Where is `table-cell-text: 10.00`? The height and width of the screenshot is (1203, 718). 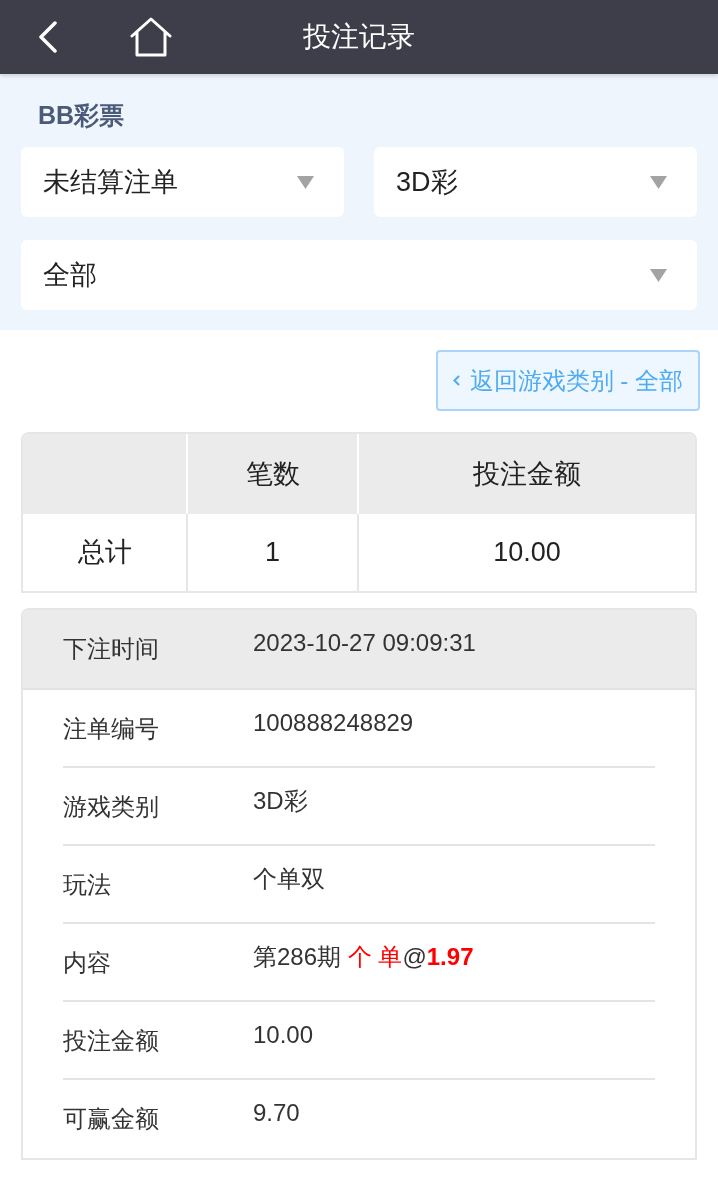 table-cell-text: 10.00 is located at coordinates (527, 553).